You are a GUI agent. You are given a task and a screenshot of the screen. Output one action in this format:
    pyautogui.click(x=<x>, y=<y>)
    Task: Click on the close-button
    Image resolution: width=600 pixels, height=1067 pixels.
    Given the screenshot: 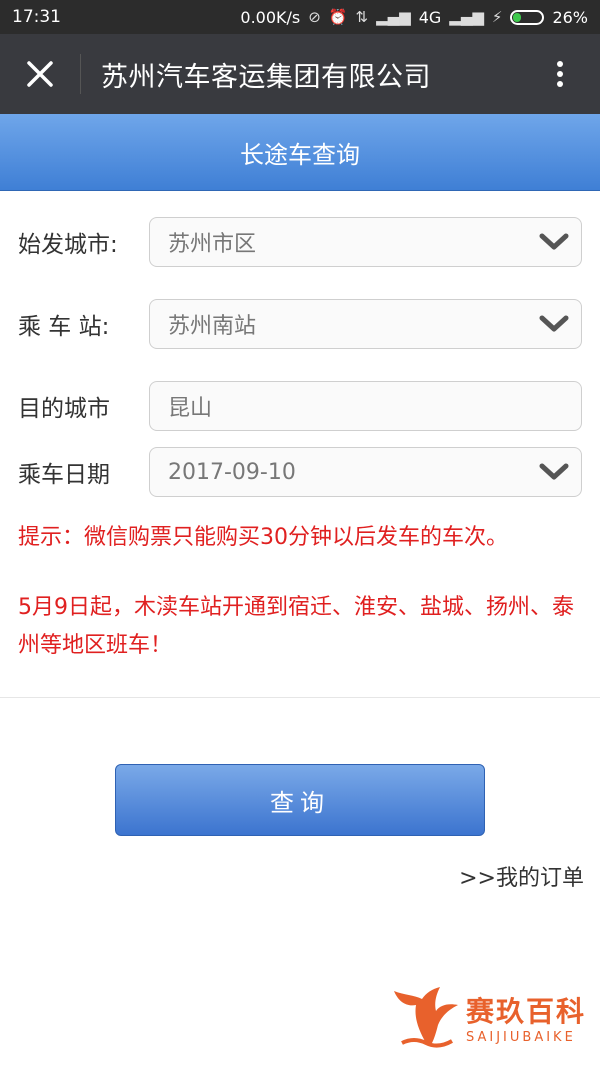 What is the action you would take?
    pyautogui.click(x=40, y=74)
    